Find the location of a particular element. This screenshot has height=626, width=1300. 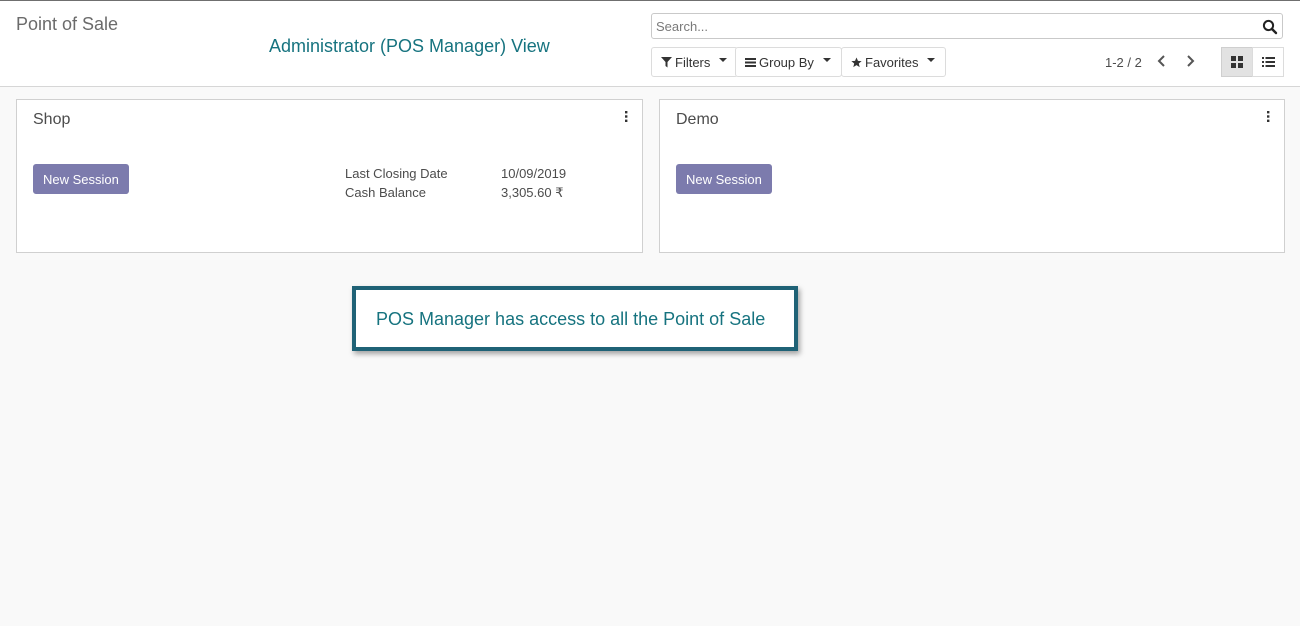

last-closing-date-label: Last Closing Date is located at coordinates (396, 173).